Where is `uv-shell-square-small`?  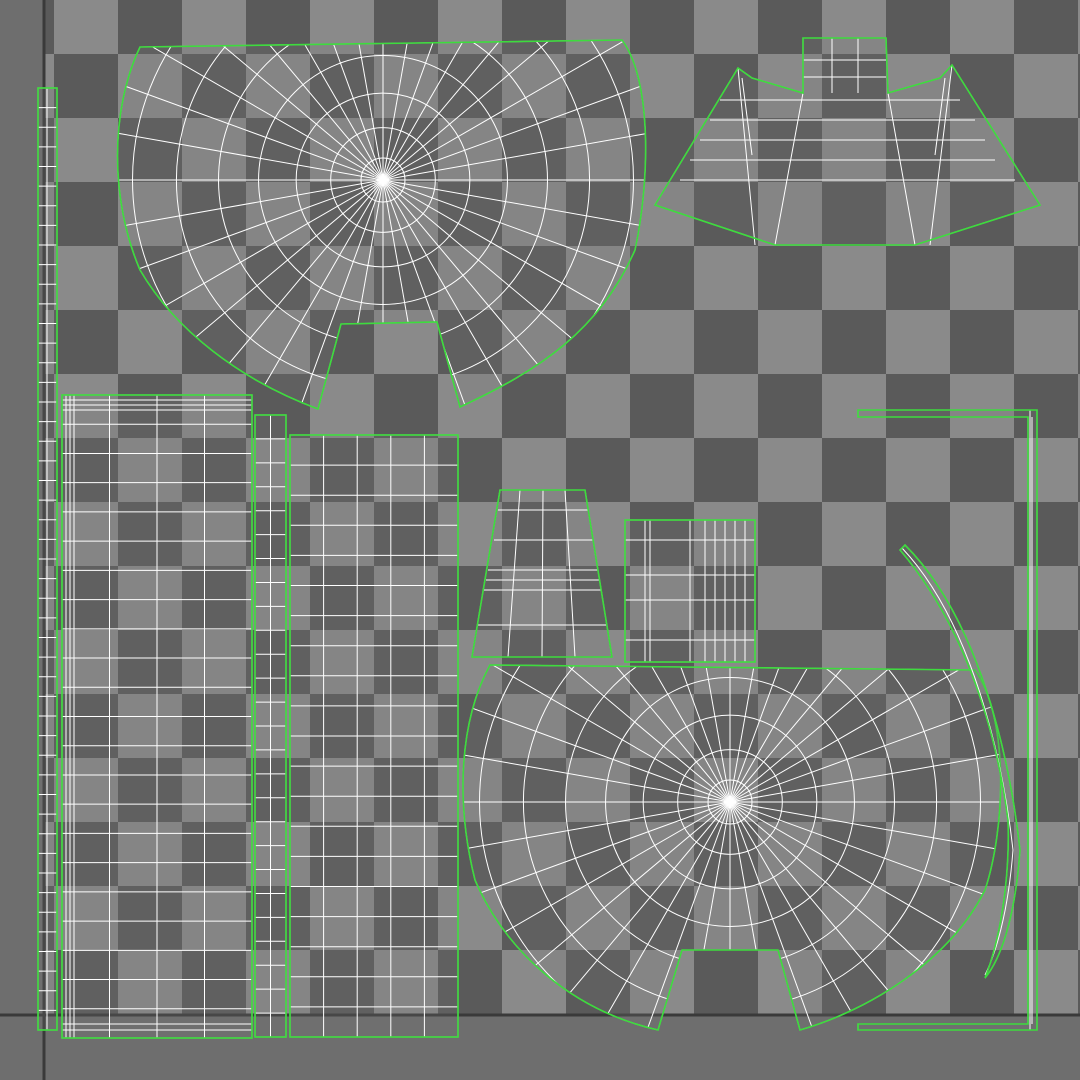
uv-shell-square-small is located at coordinates (690, 591).